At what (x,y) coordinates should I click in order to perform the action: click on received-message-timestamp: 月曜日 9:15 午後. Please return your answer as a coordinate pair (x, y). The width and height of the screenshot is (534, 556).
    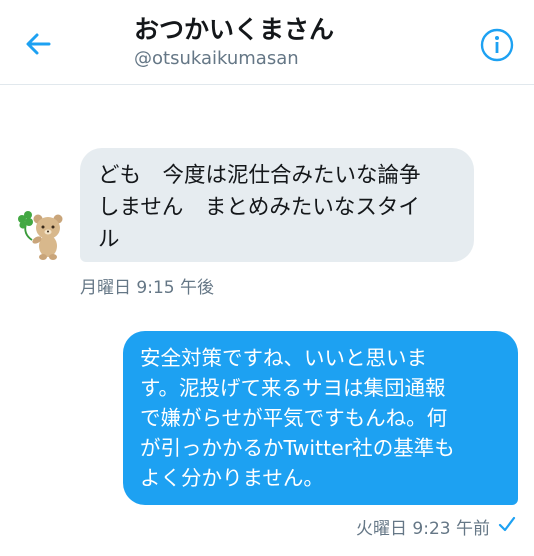
    Looking at the image, I should click on (147, 288).